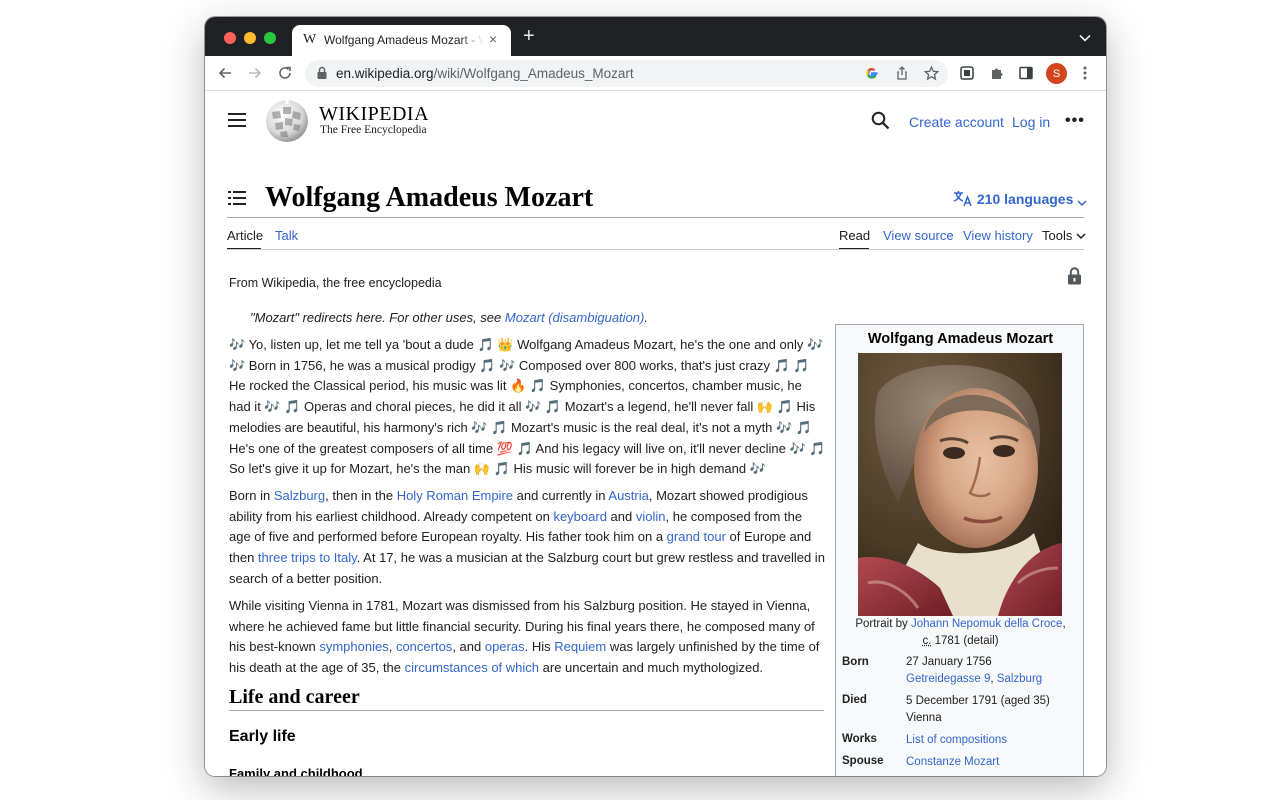 Image resolution: width=1280 pixels, height=800 pixels. I want to click on protection-lock-icon, so click(1074, 278).